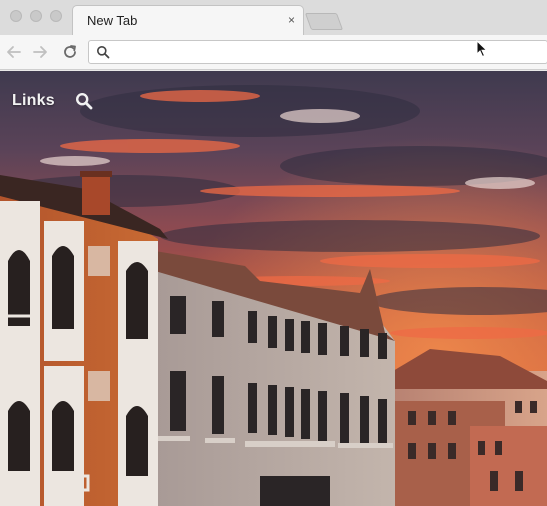 This screenshot has width=547, height=506. I want to click on back-arrow-icon, so click(14, 52).